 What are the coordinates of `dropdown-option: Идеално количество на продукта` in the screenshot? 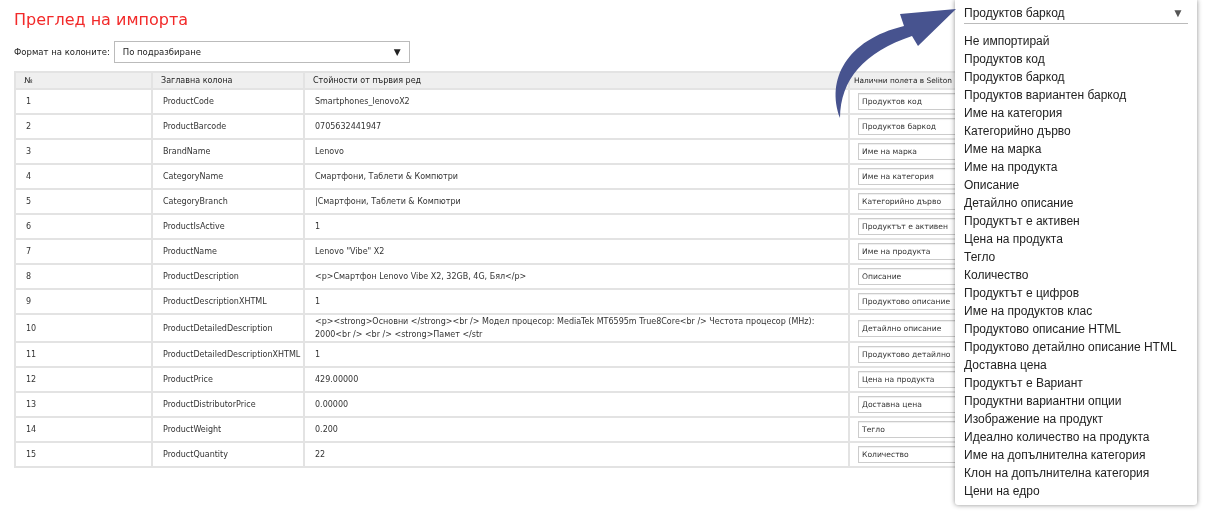 It's located at (1076, 437).